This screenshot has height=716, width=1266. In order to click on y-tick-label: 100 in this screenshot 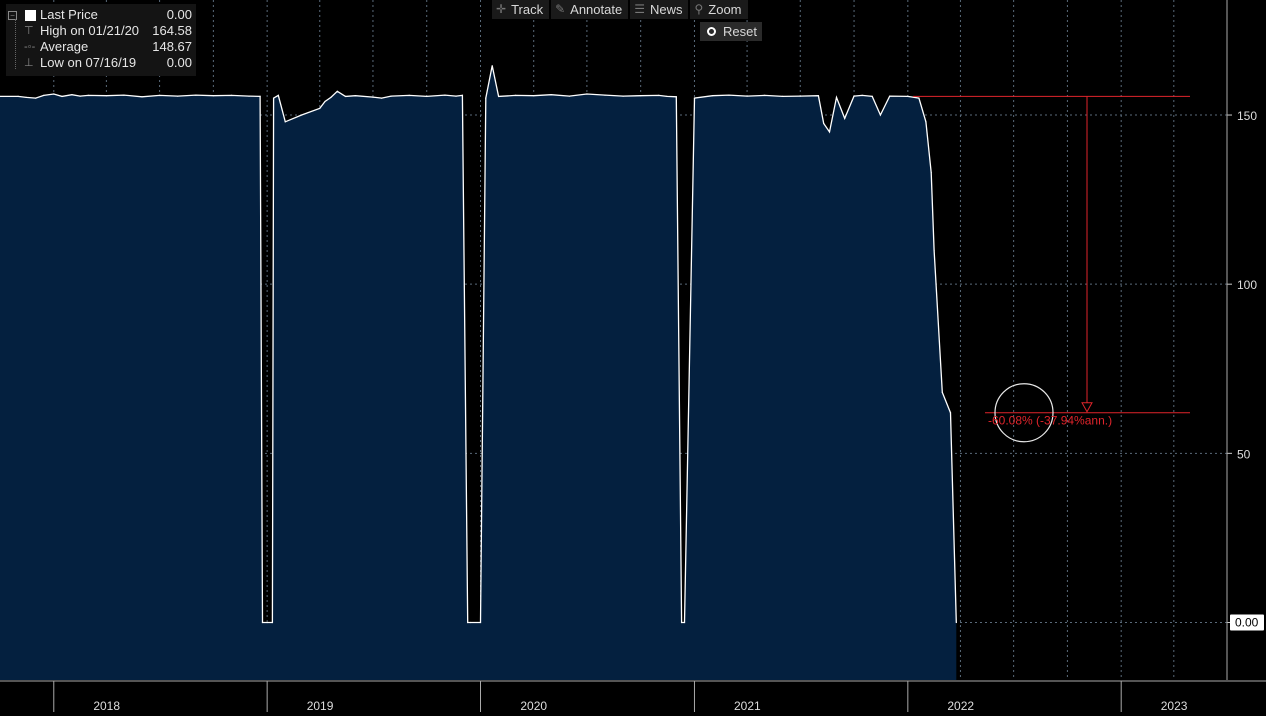, I will do `click(1247, 285)`.